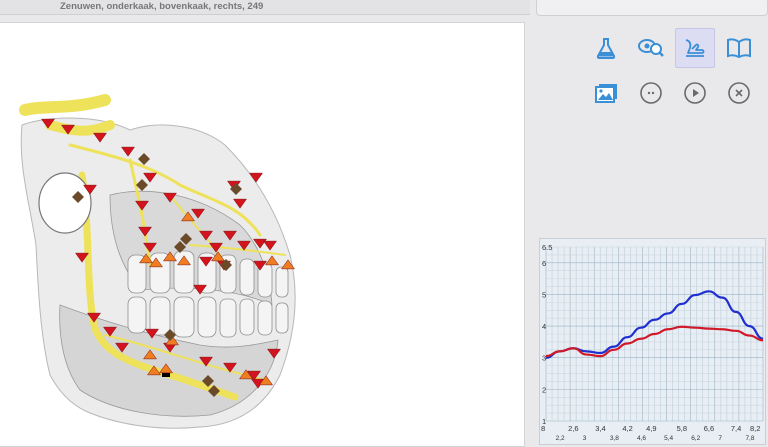 The image size is (768, 447). What do you see at coordinates (547, 247) in the screenshot?
I see `y-tick-label: 6.5` at bounding box center [547, 247].